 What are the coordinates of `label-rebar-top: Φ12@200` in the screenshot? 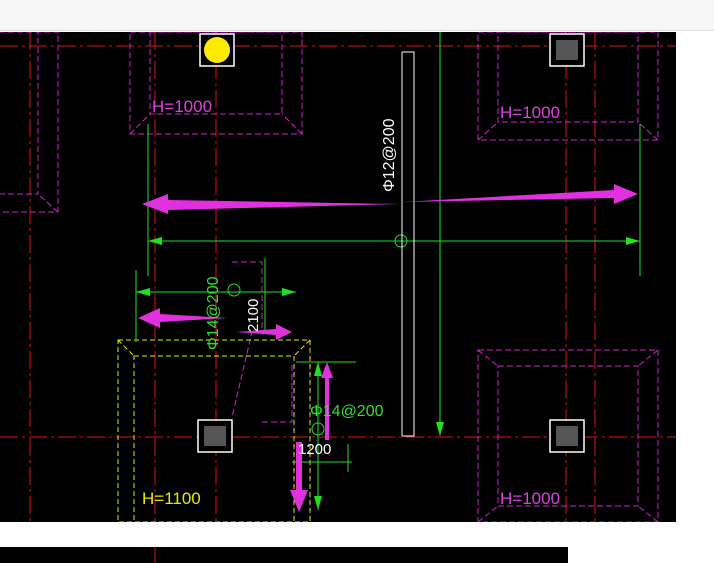 It's located at (389, 155).